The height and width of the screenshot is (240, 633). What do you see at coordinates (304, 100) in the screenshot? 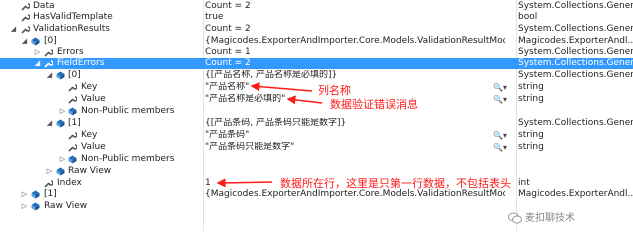
I see `arrow-validation-message` at bounding box center [304, 100].